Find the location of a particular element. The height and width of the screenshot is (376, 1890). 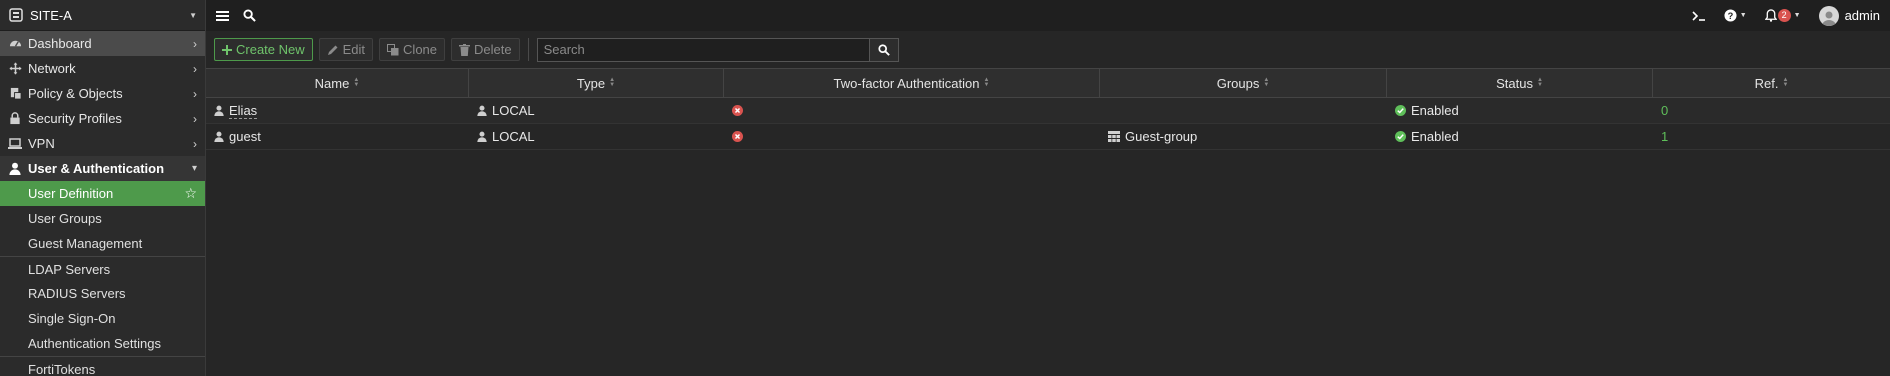

edit-button: Edit is located at coordinates (346, 49).